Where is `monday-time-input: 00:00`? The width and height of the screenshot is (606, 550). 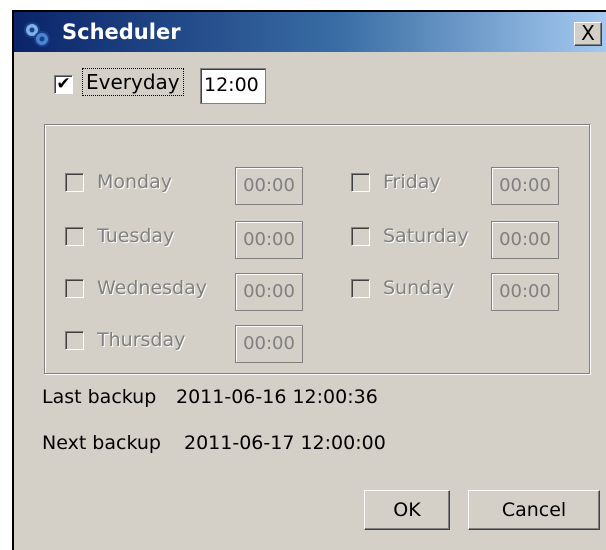
monday-time-input: 00:00 is located at coordinates (269, 186).